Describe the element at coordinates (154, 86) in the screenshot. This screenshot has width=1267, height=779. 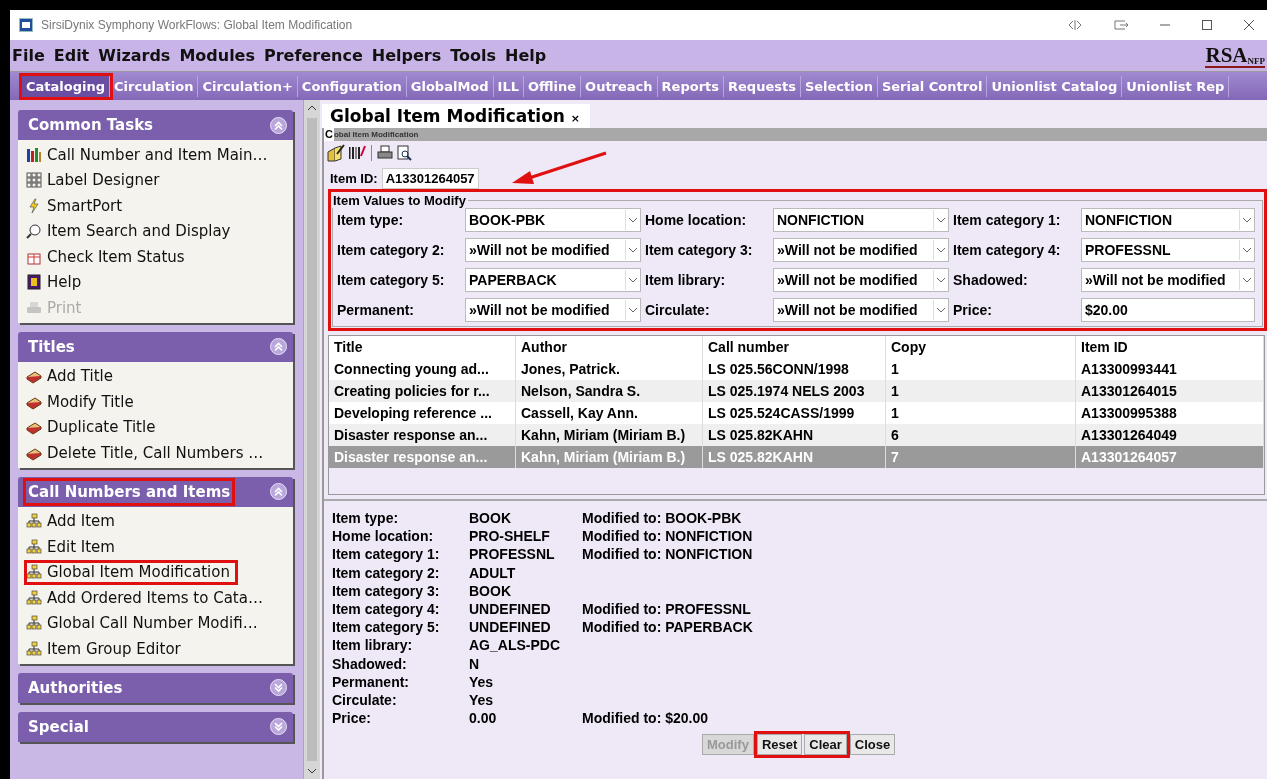
I see `module-tab: Circulation` at that location.